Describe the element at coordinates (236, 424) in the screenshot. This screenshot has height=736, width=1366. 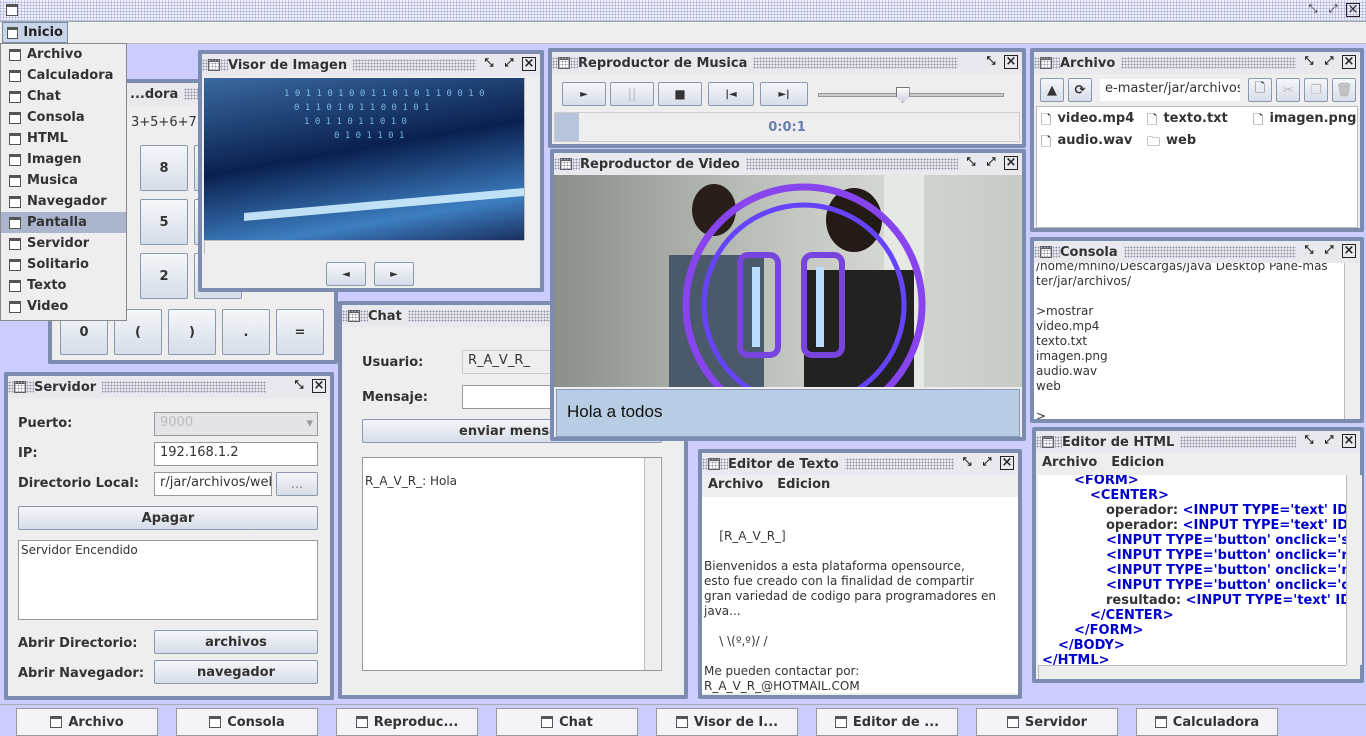
I see `puerto-select: 9000 ▾` at that location.